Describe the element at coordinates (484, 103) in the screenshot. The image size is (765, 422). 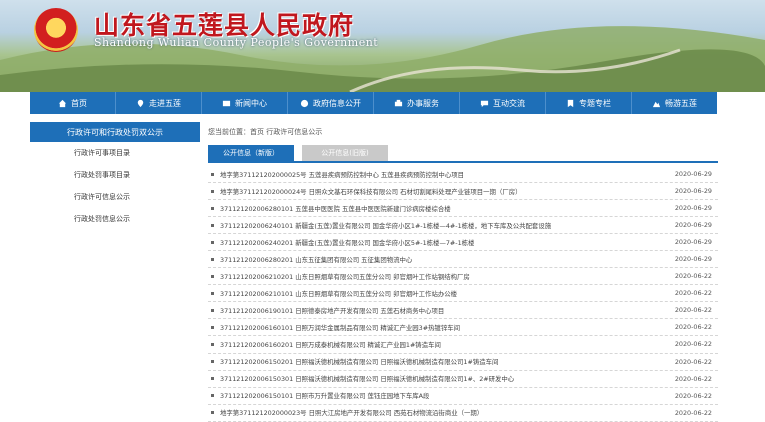
I see `chat-icon` at that location.